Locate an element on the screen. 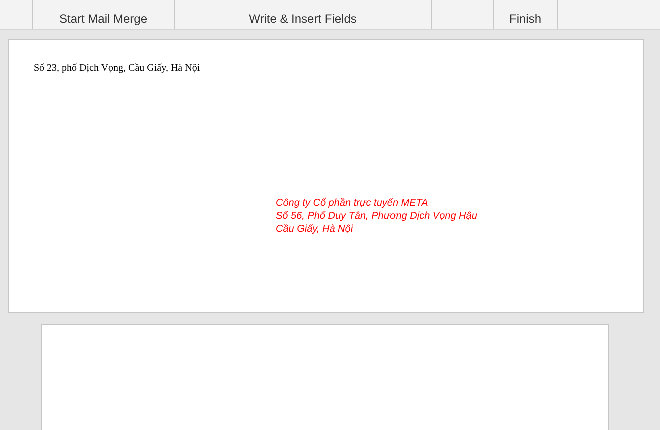  ribbon-group-label: Write & Insert Fields is located at coordinates (303, 19).